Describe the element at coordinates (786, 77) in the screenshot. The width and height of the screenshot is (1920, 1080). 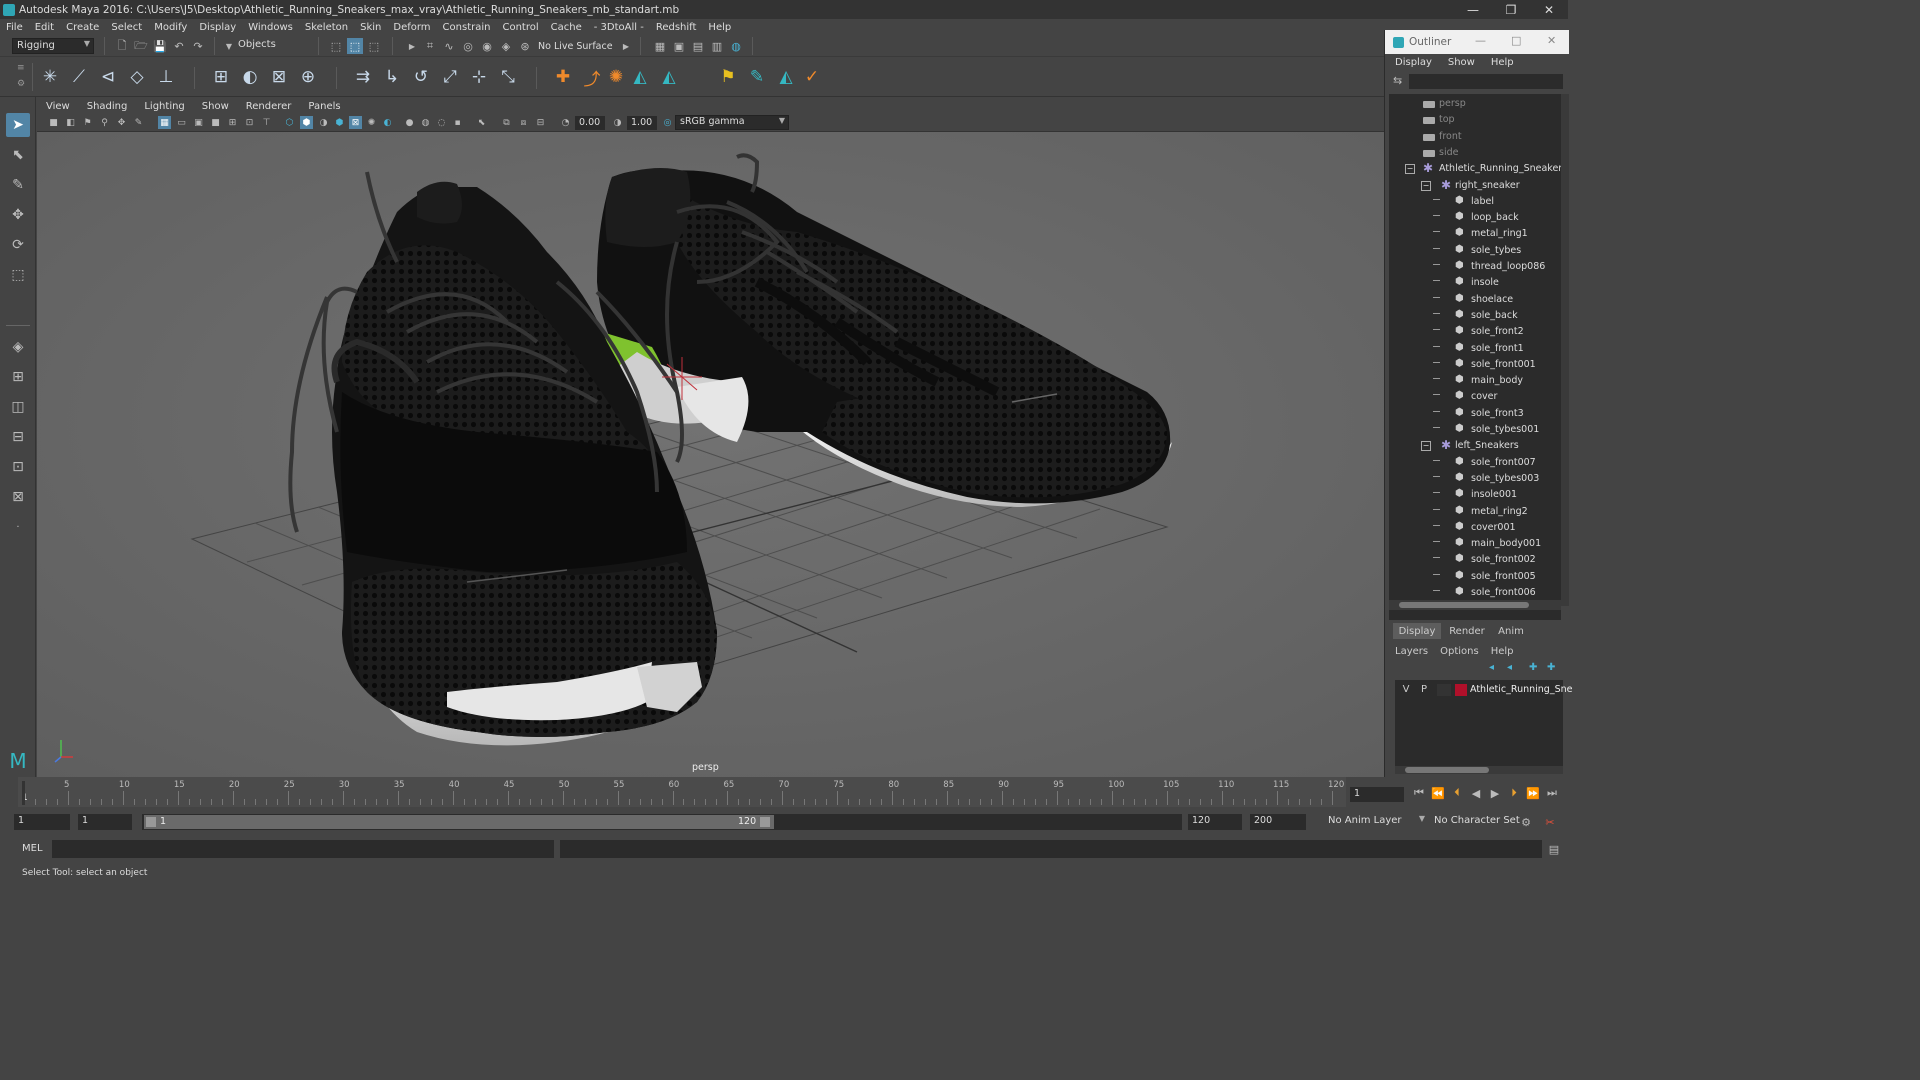
I see `wrap-deformer-icon: ◭` at that location.